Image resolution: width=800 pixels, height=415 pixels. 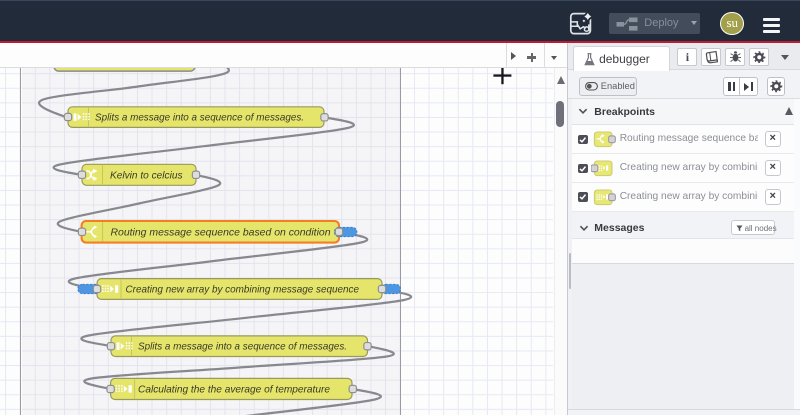 What do you see at coordinates (146, 175) in the screenshot?
I see `svg-text: Kelvin to celcius` at bounding box center [146, 175].